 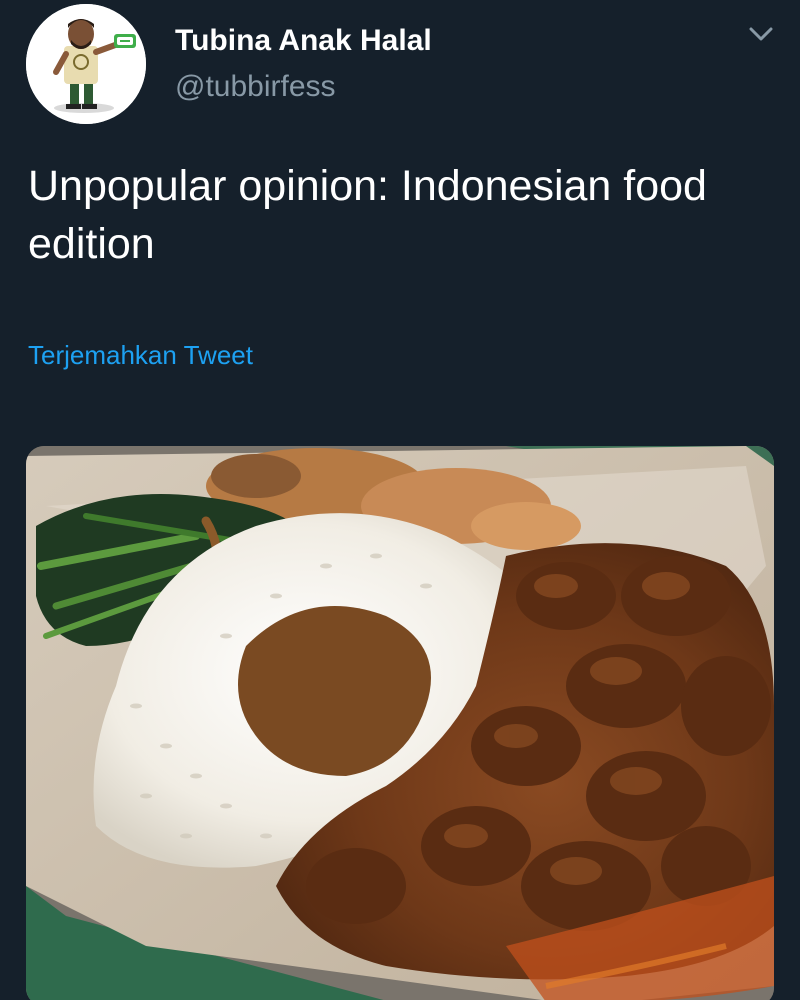 I want to click on avatar, so click(x=86, y=64).